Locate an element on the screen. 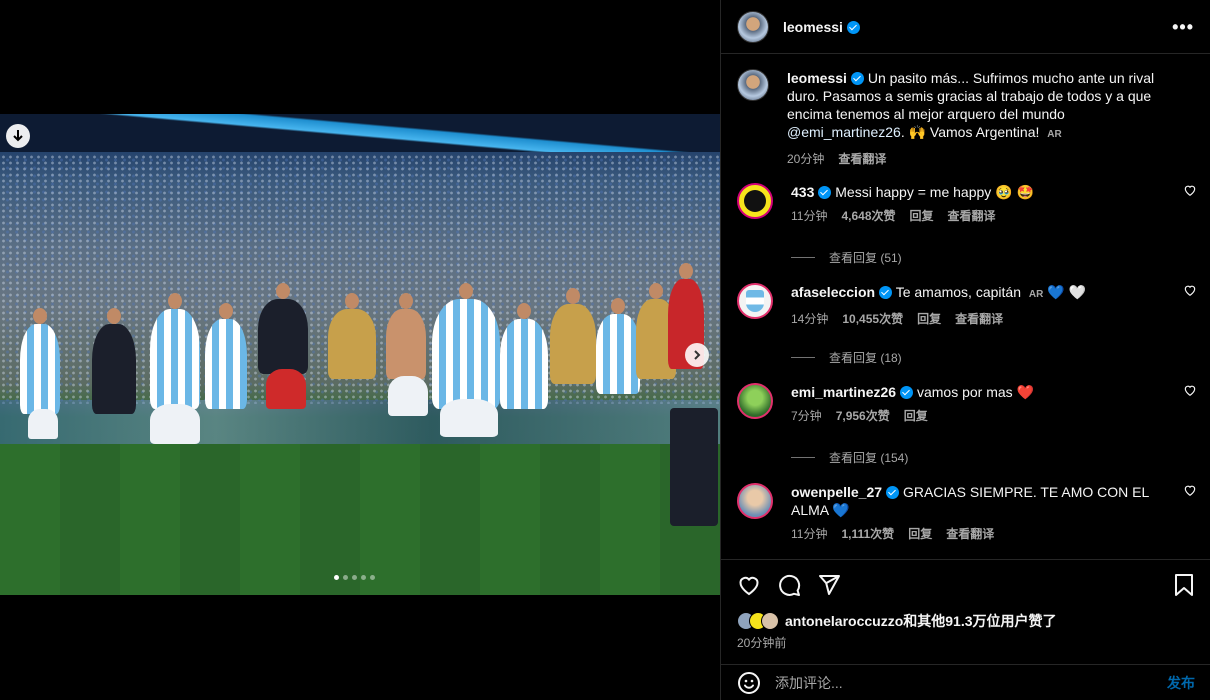 The width and height of the screenshot is (1210, 700). post-header: leomessi ••• is located at coordinates (965, 27).